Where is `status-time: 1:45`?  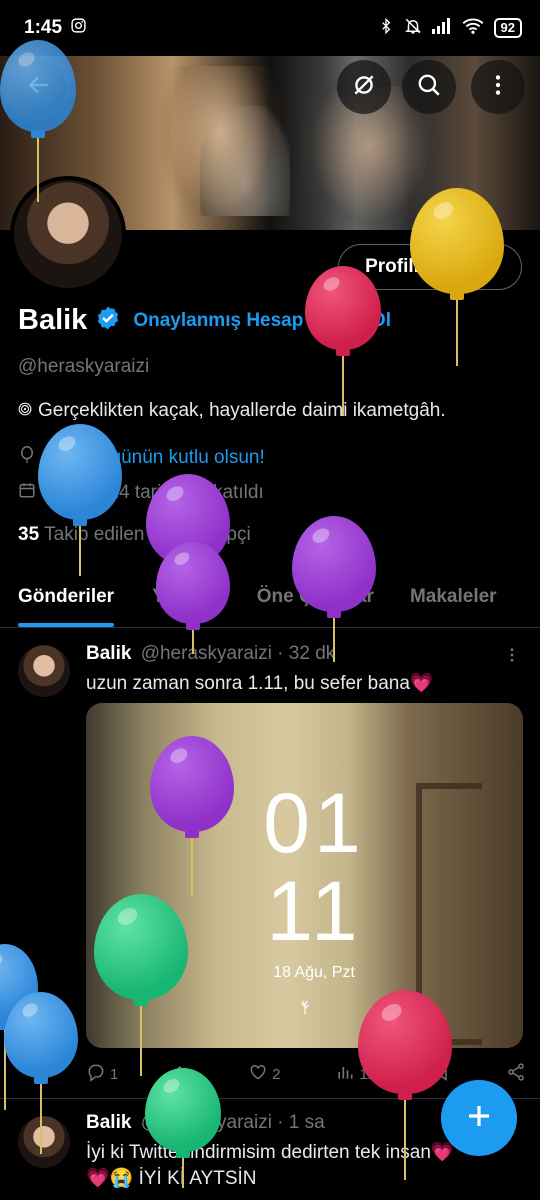
status-time: 1:45 is located at coordinates (43, 27).